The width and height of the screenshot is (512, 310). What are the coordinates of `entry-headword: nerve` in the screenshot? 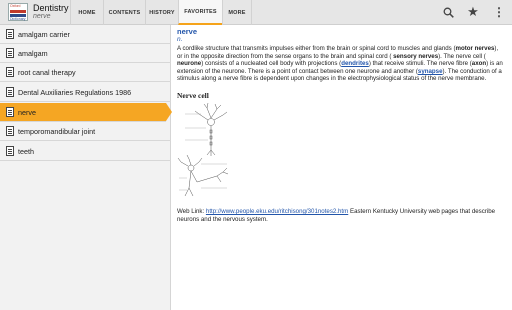 It's located at (187, 31).